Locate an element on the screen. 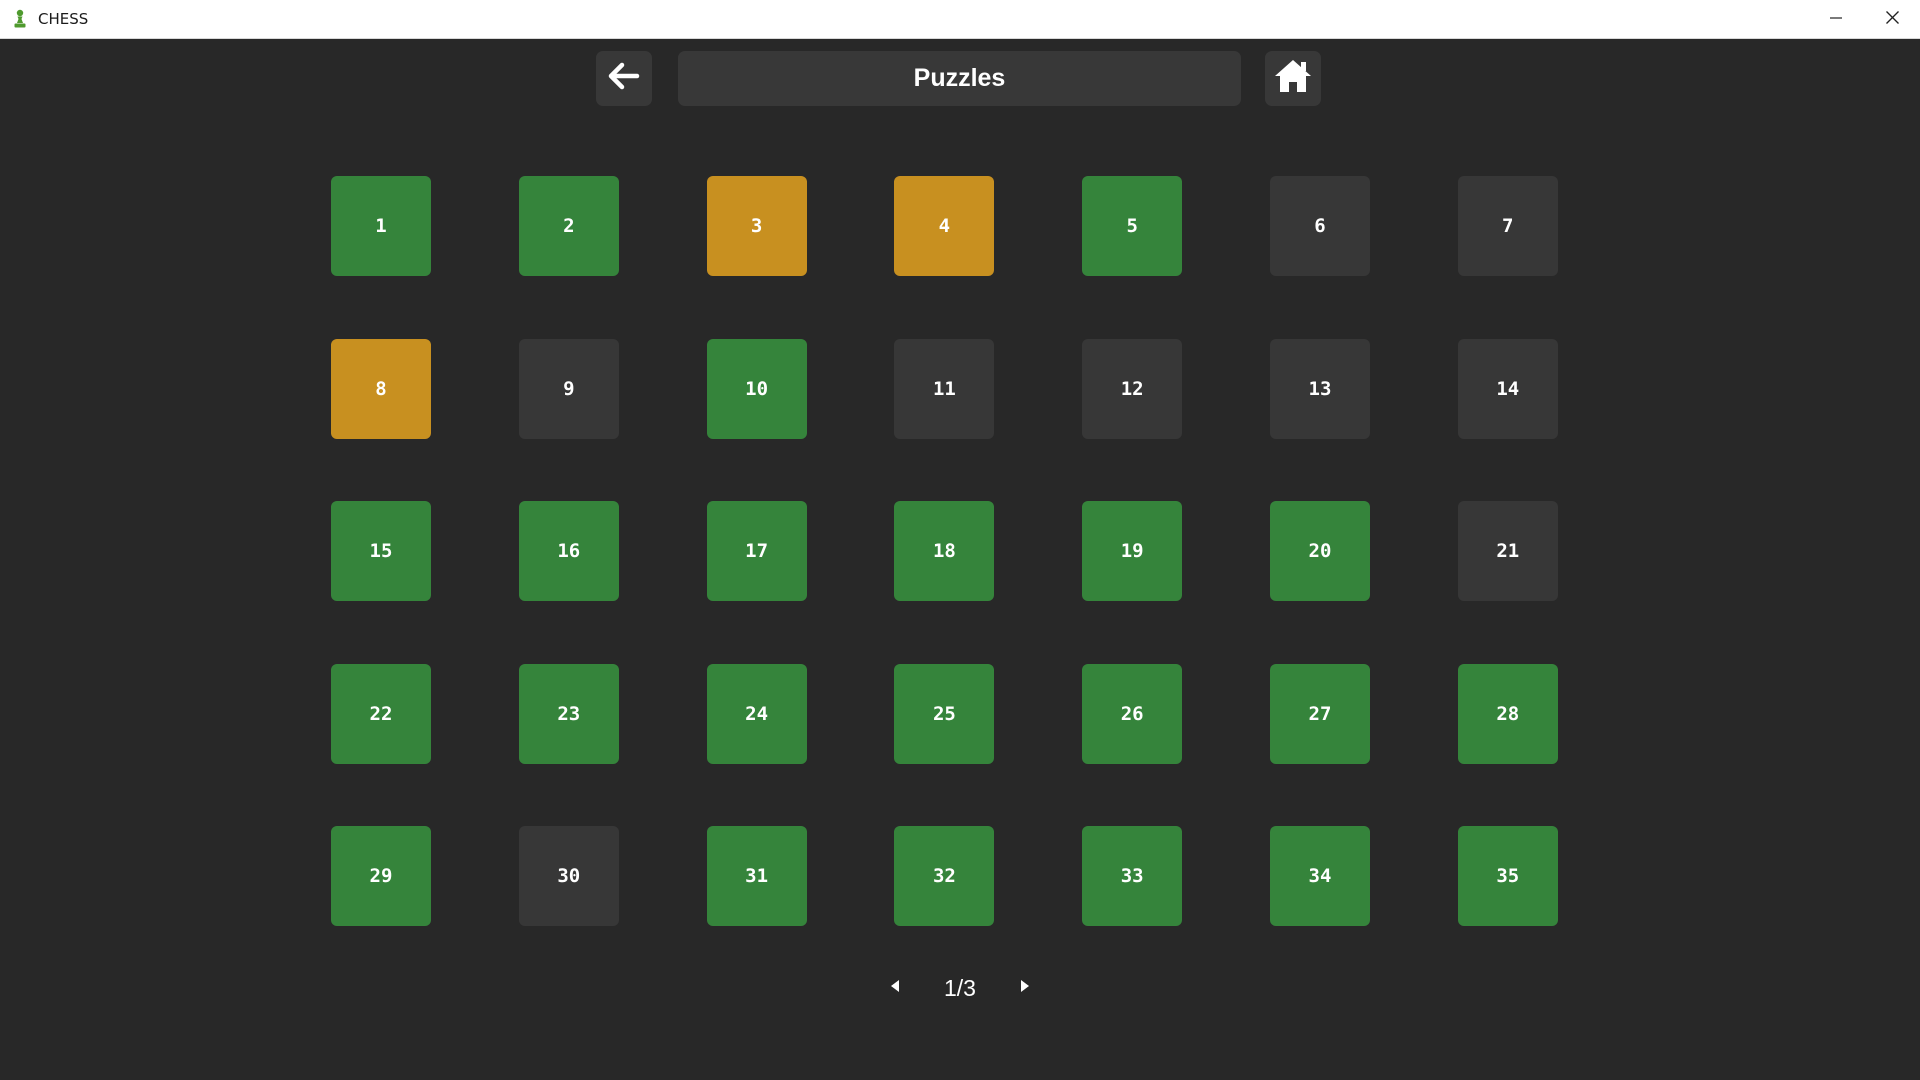 The image size is (1920, 1080). pagination: 1/3 is located at coordinates (960, 988).